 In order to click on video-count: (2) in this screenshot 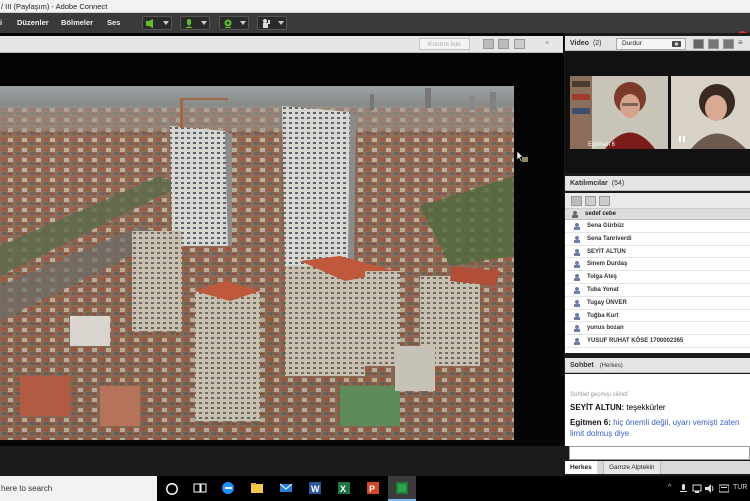, I will do `click(597, 43)`.